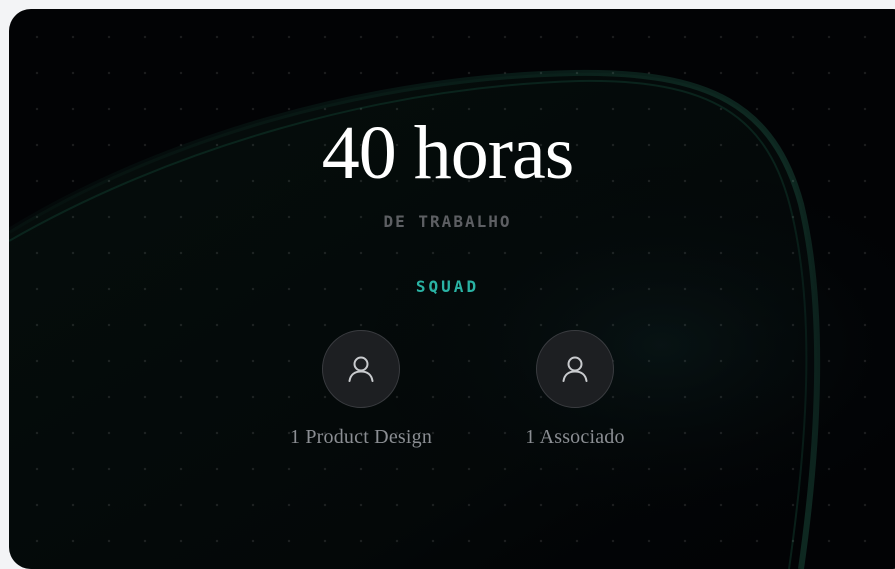 Image resolution: width=895 pixels, height=569 pixels. What do you see at coordinates (575, 437) in the screenshot?
I see `member-label: 1 Associado` at bounding box center [575, 437].